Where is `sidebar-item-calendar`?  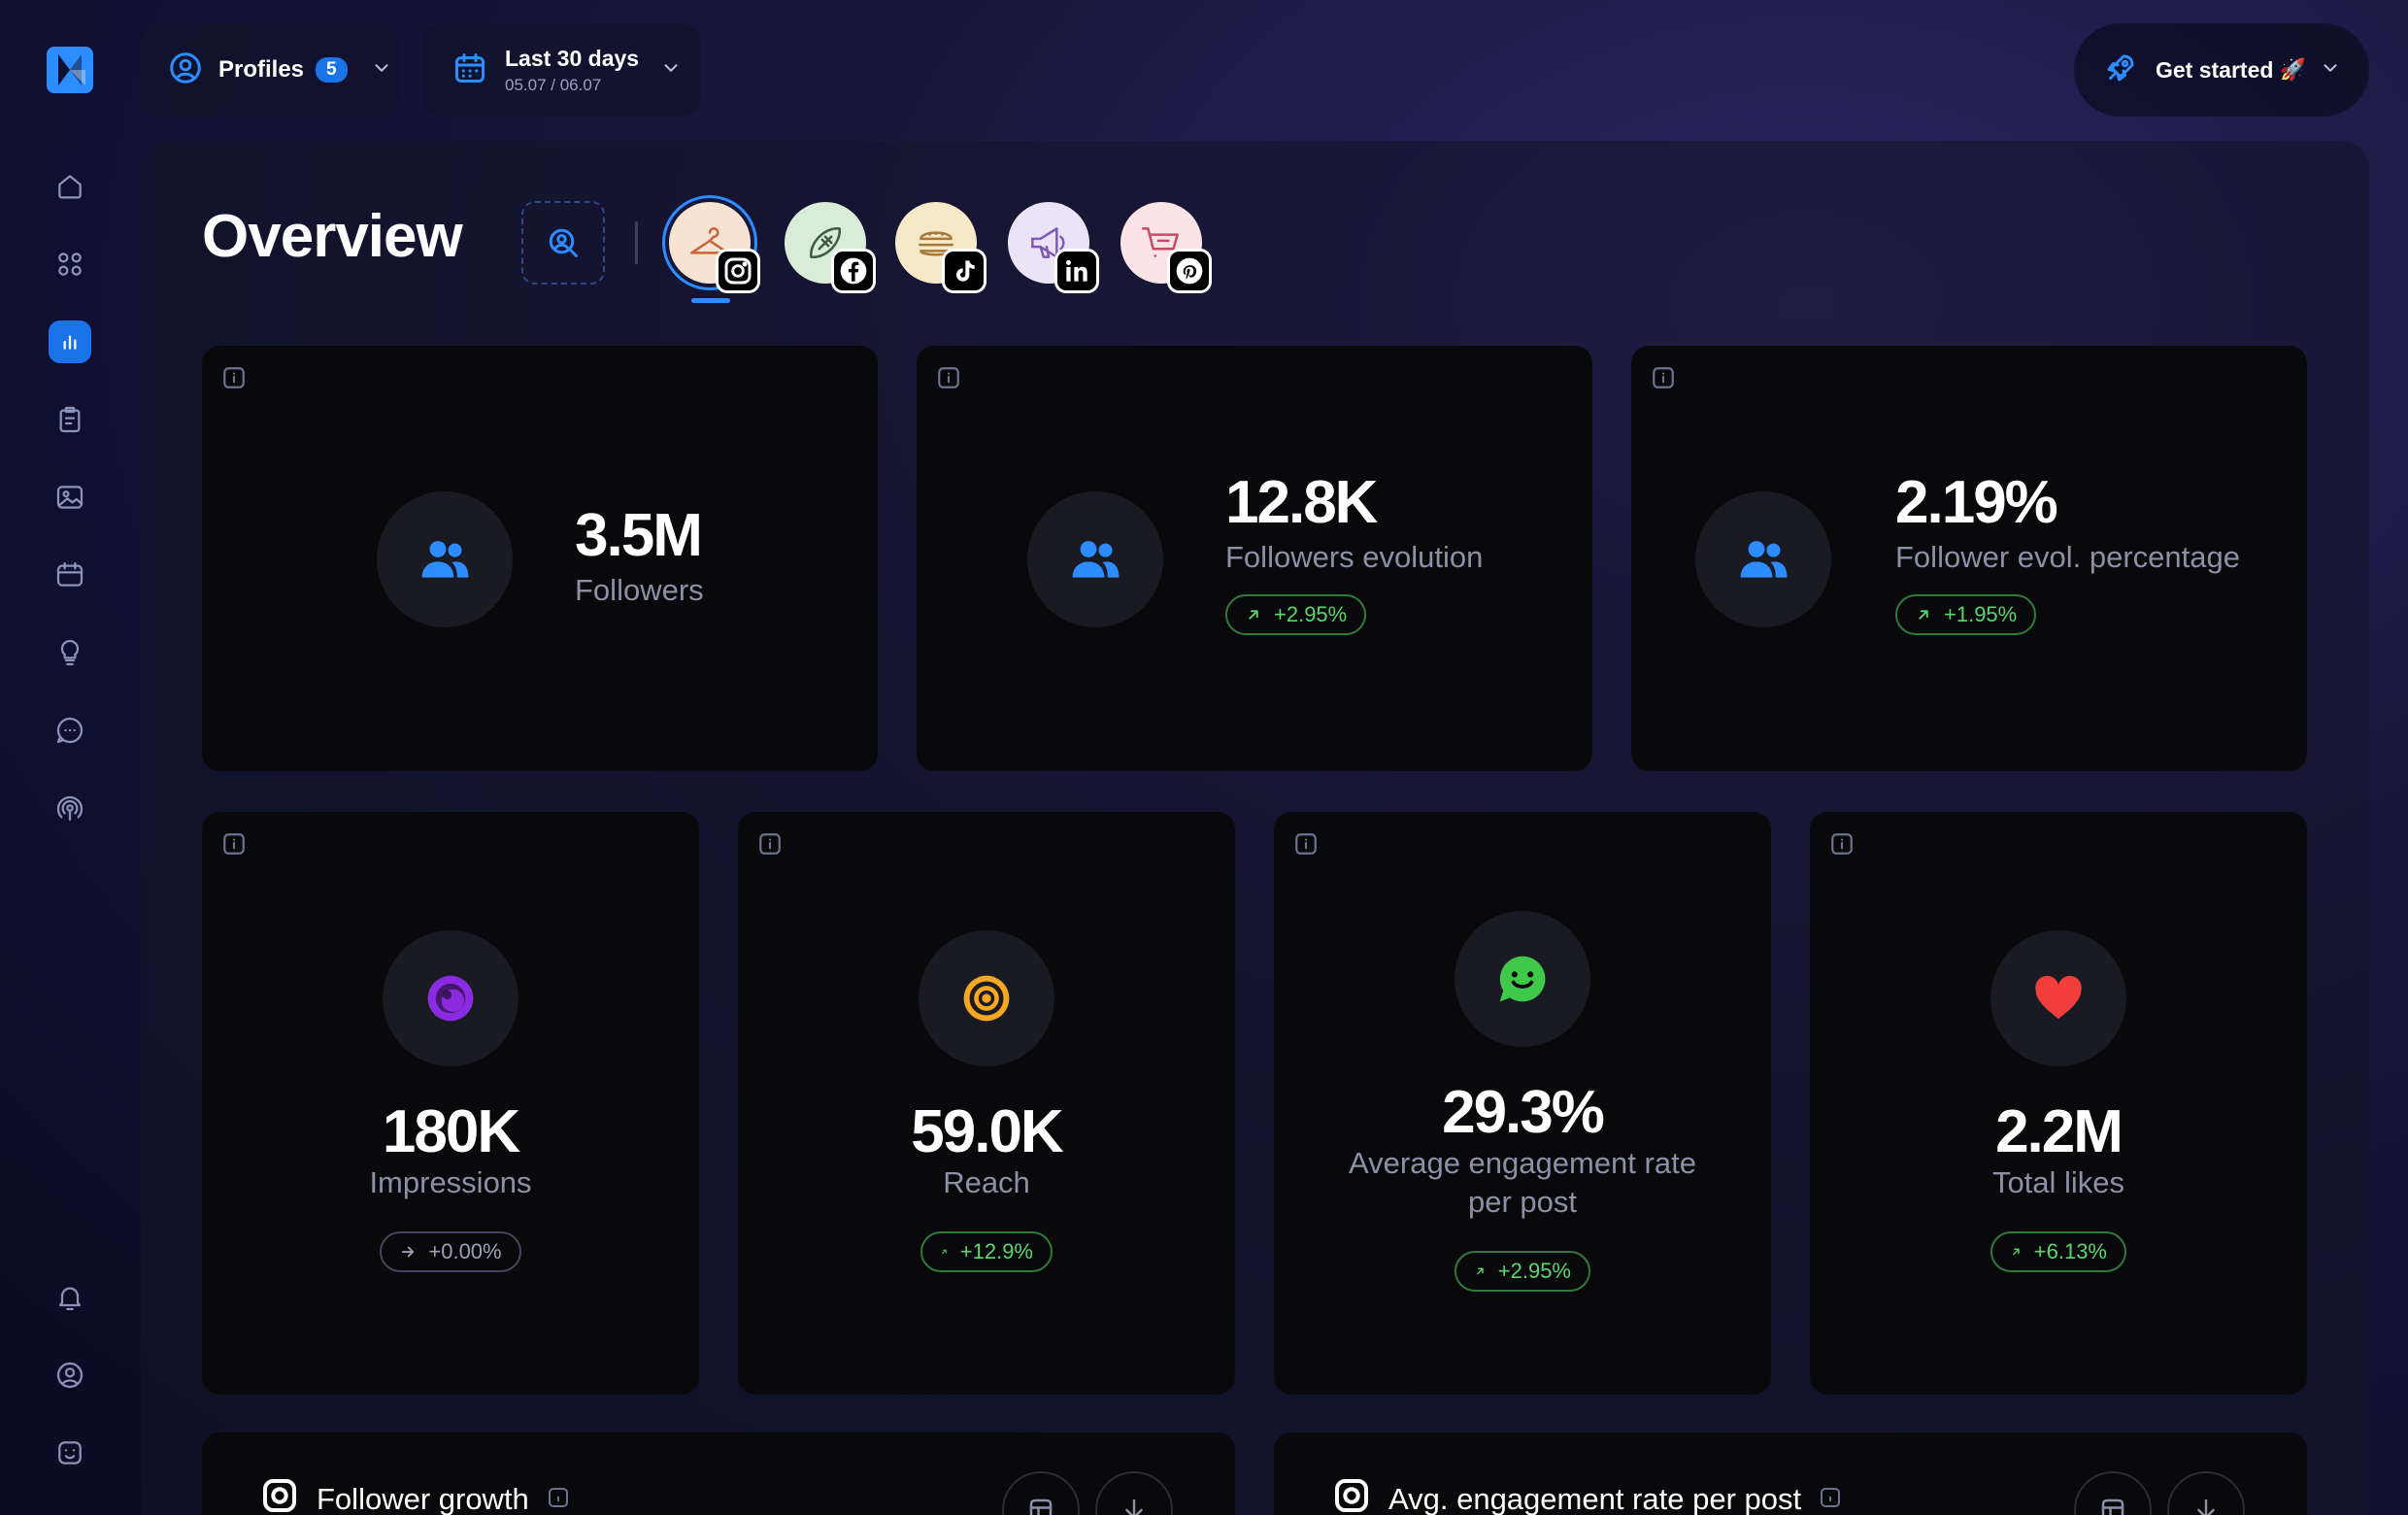 sidebar-item-calendar is located at coordinates (70, 575).